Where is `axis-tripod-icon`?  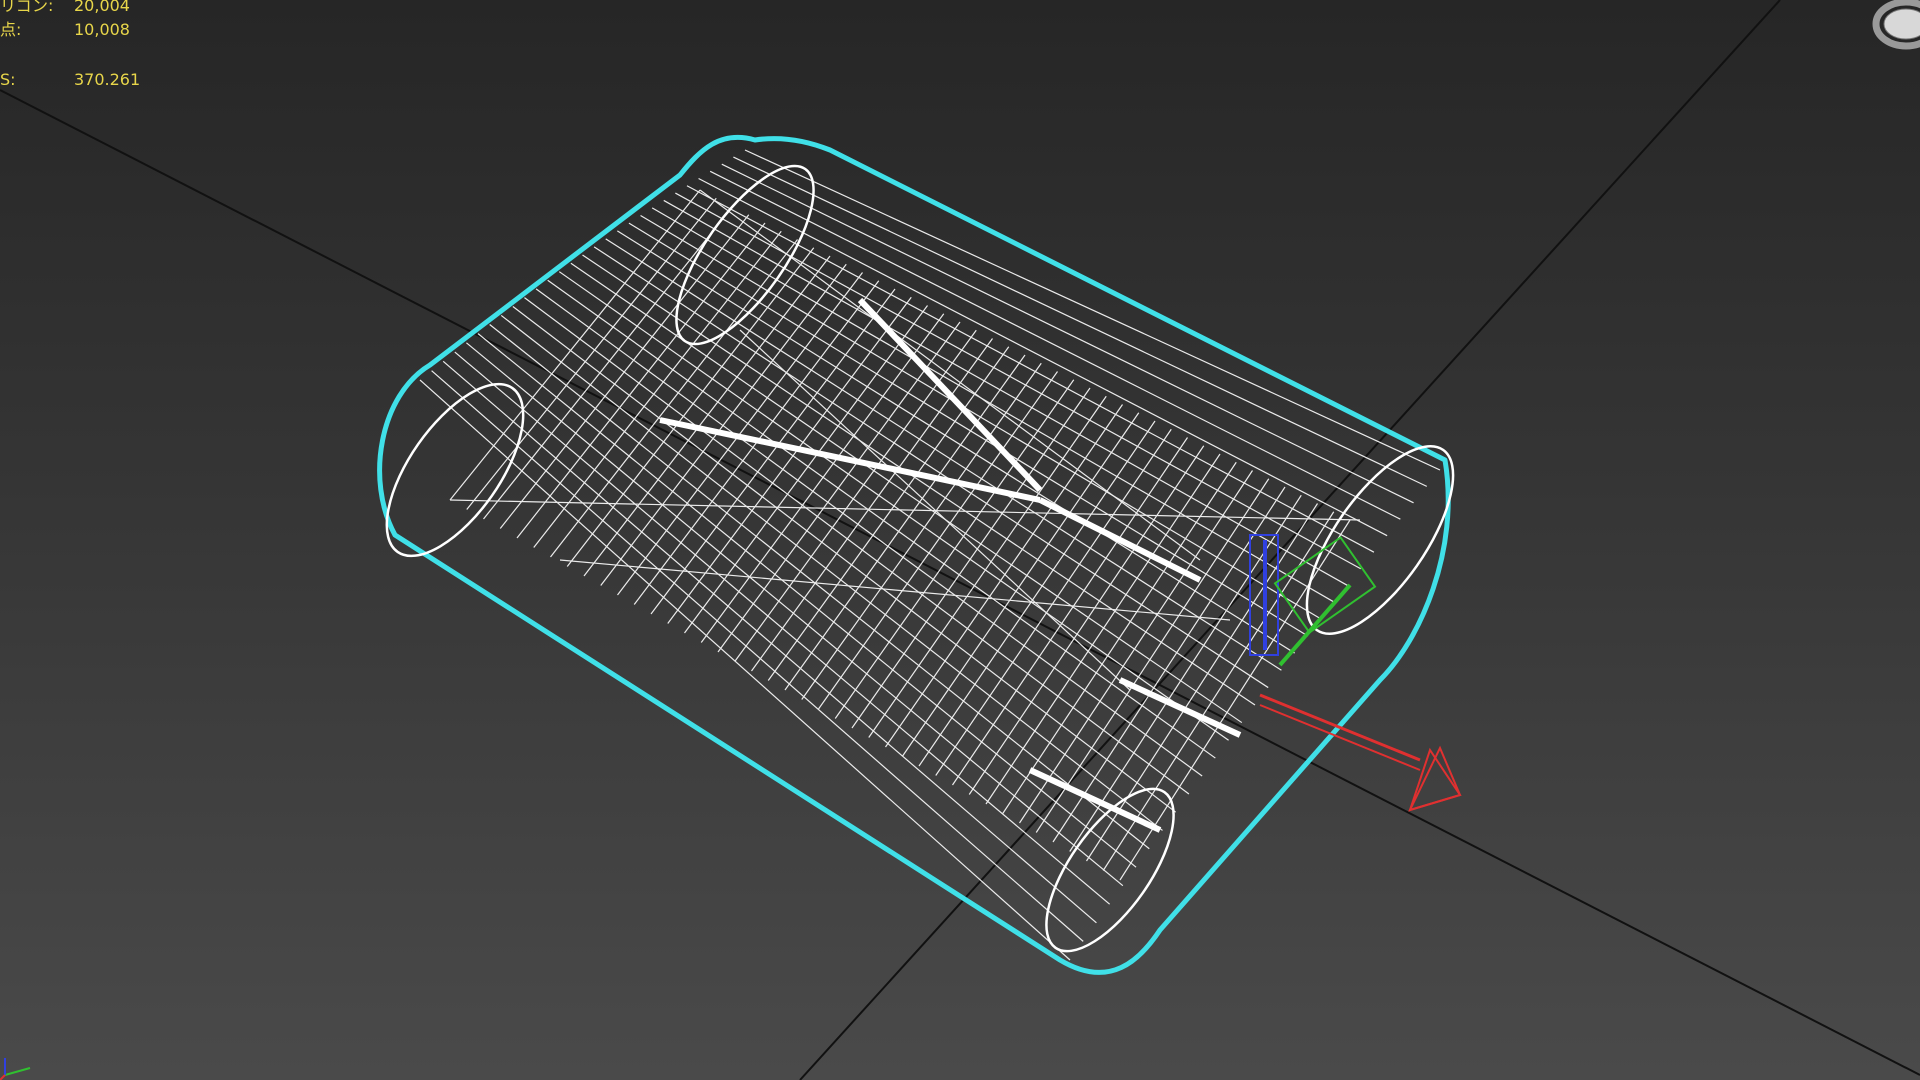 axis-tripod-icon is located at coordinates (15, 1069).